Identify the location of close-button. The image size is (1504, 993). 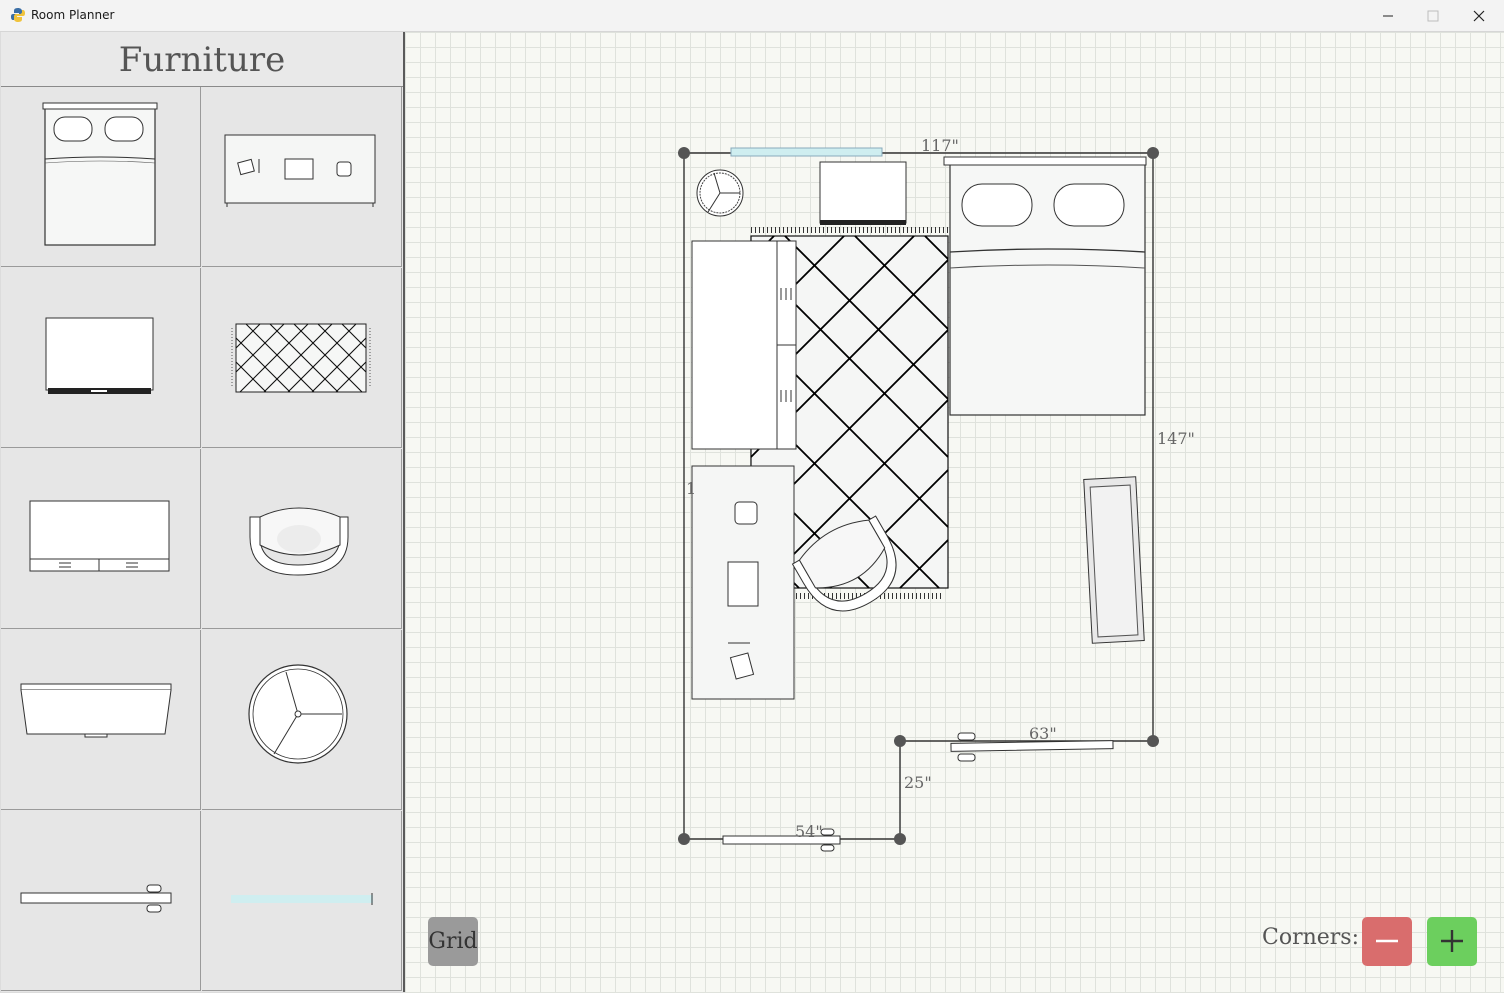
(1479, 15).